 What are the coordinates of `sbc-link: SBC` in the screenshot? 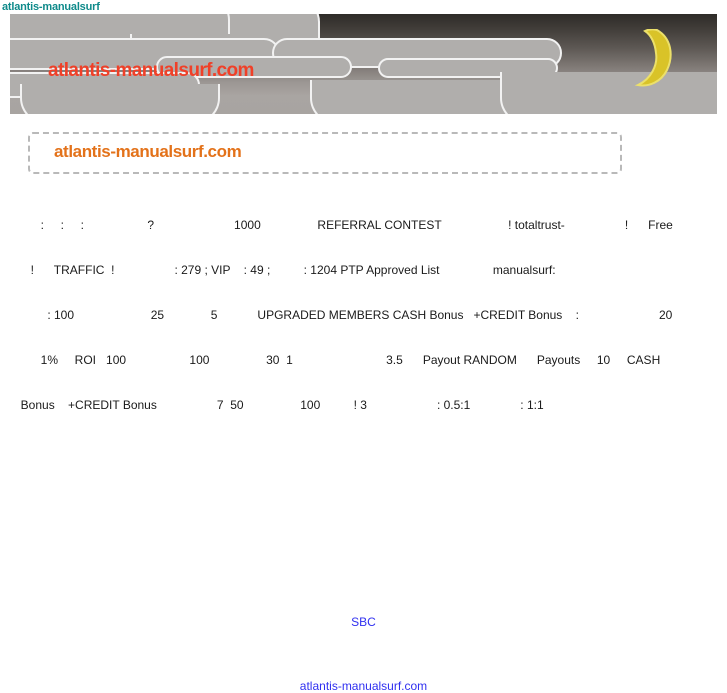 It's located at (363, 622).